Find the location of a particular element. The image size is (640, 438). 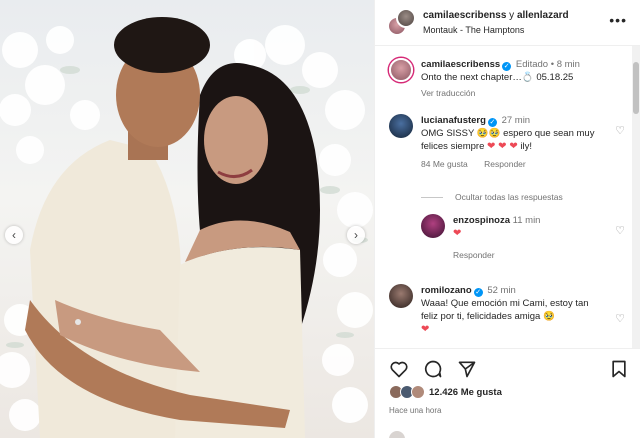

comment-username: romilozano is located at coordinates (446, 290).